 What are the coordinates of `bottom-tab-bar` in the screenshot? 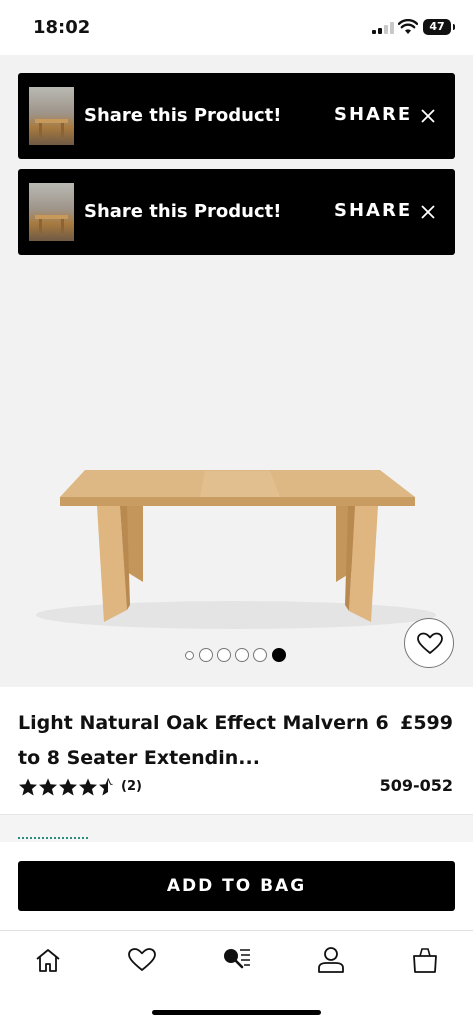 It's located at (236, 977).